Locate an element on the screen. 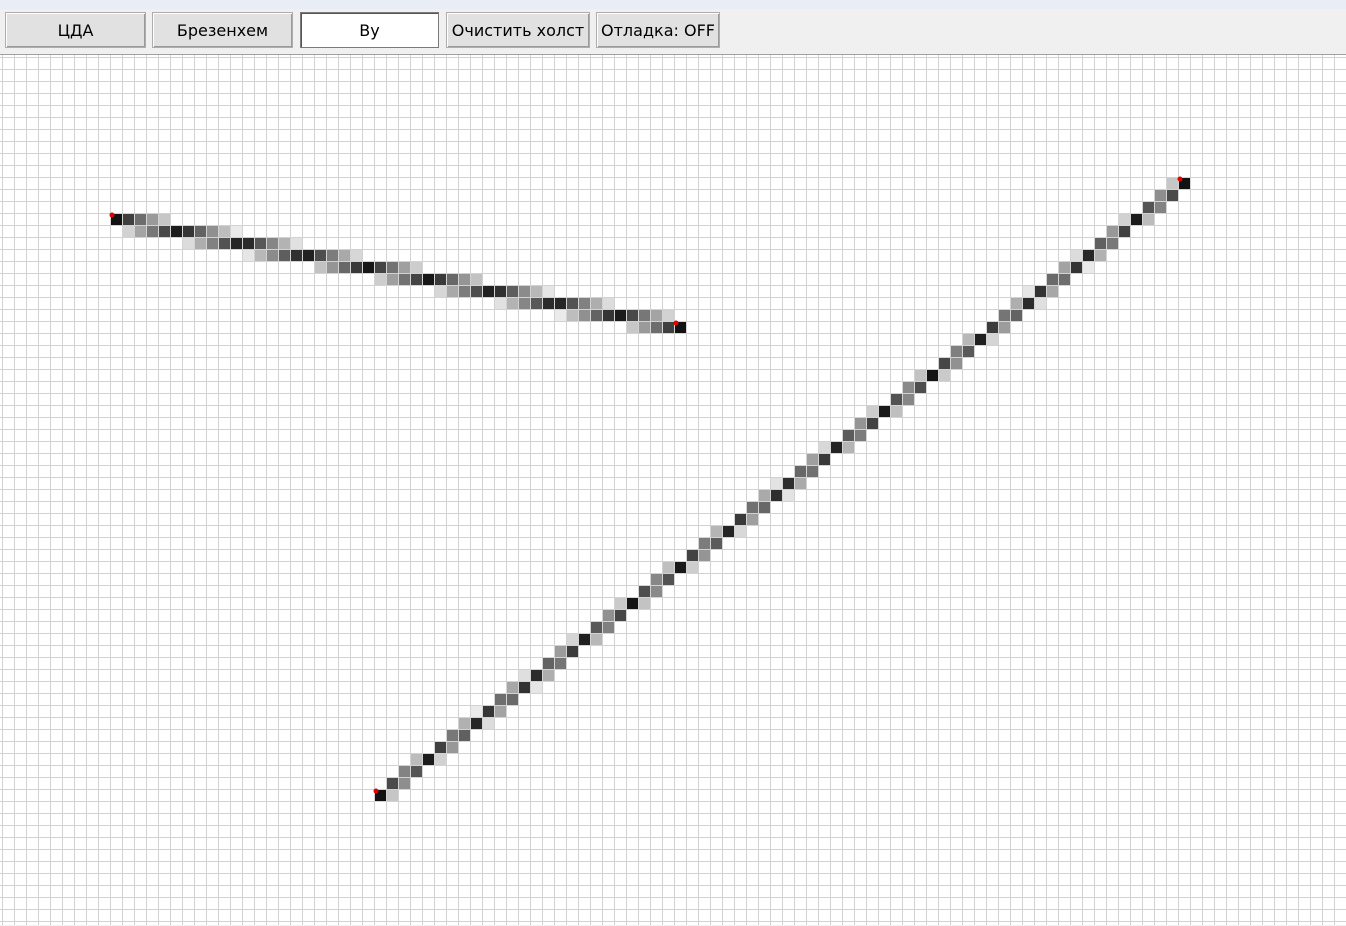  dda-button: ЦДА is located at coordinates (75, 30).